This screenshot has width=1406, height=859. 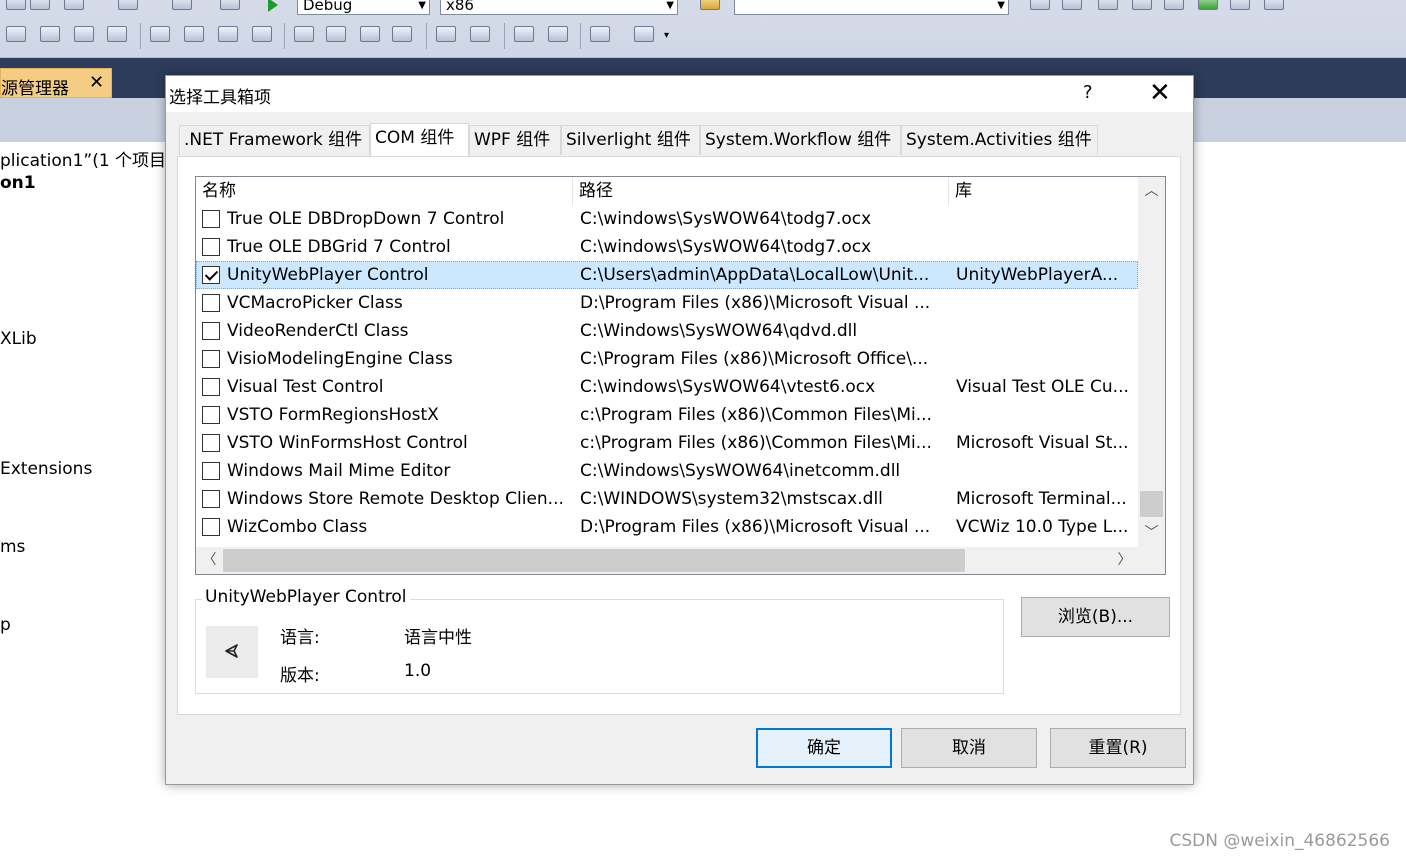 What do you see at coordinates (336, 34) in the screenshot?
I see `increase-spacing-icon` at bounding box center [336, 34].